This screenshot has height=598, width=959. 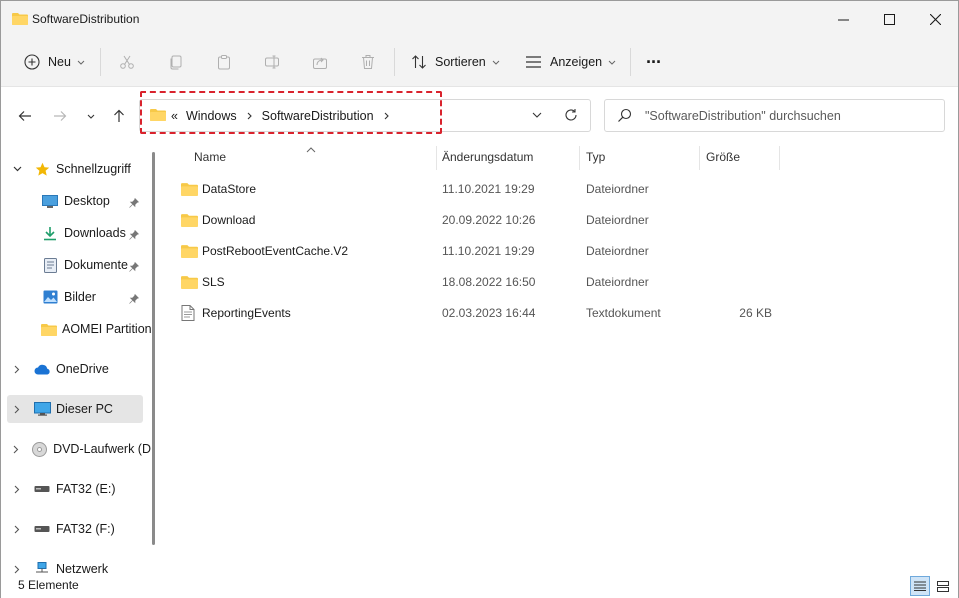 What do you see at coordinates (96, 329) in the screenshot?
I see `sidebar-item-aomei-partition: AOMEI Partition` at bounding box center [96, 329].